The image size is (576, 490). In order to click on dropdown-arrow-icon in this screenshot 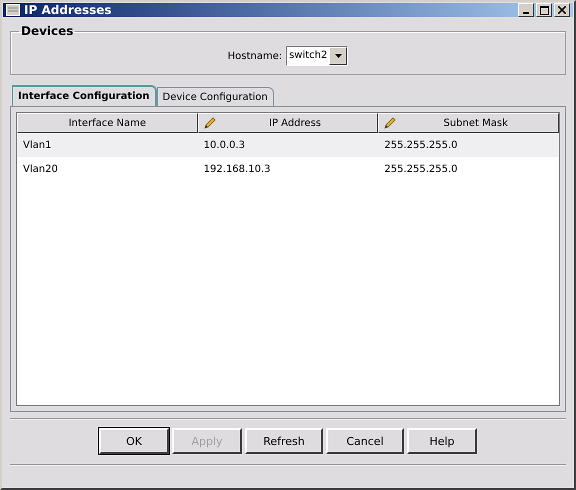, I will do `click(338, 56)`.